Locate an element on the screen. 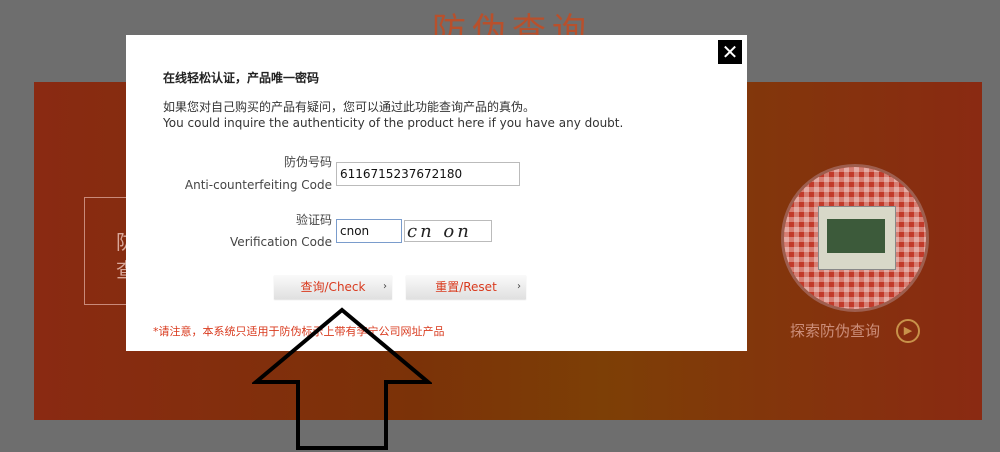 The width and height of the screenshot is (1000, 452). close-icon: ✕ is located at coordinates (730, 52).